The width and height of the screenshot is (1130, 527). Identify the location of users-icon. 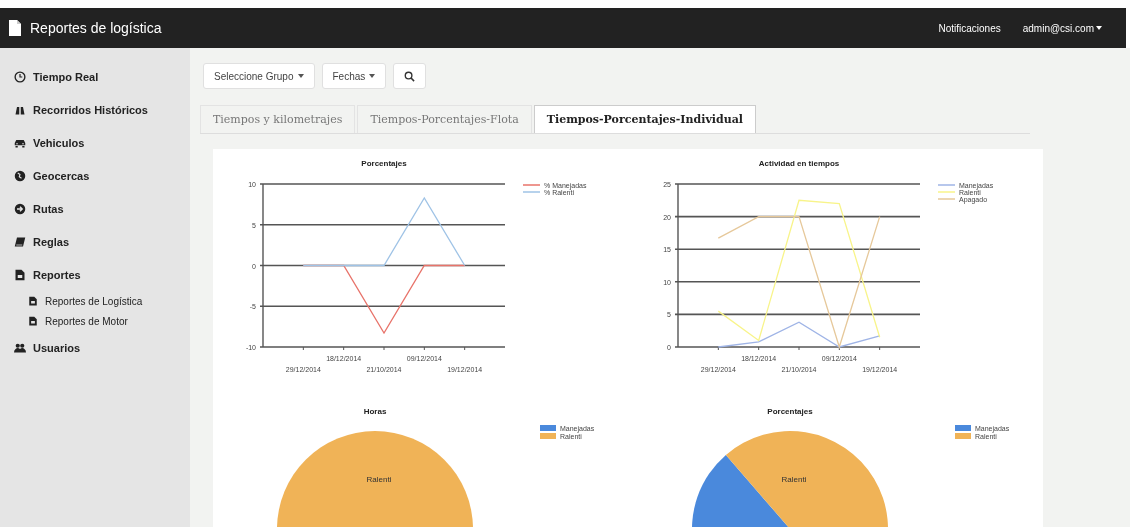
(20, 347).